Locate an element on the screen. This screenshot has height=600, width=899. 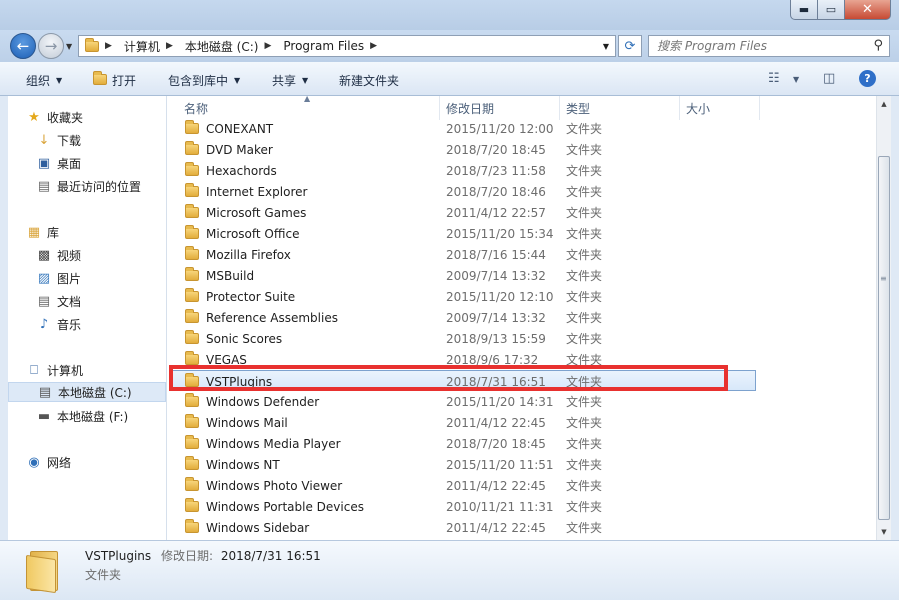
view-dropdown-icon: ▼ is located at coordinates (796, 79).